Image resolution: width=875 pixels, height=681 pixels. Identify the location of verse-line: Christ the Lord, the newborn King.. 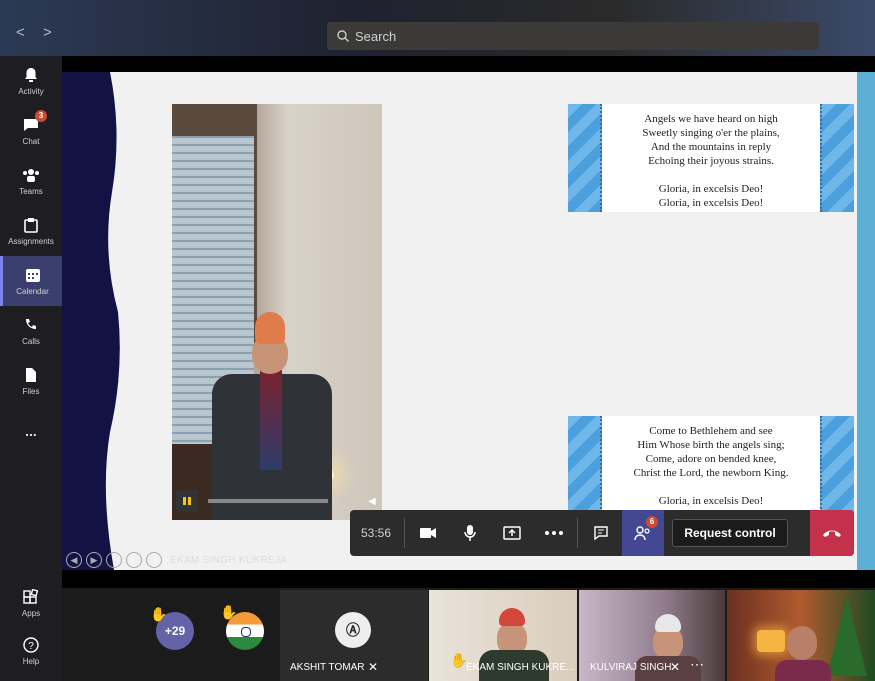
(711, 473).